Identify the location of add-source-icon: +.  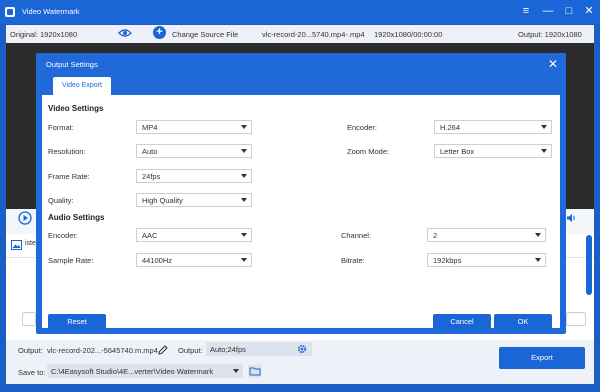
(159, 32).